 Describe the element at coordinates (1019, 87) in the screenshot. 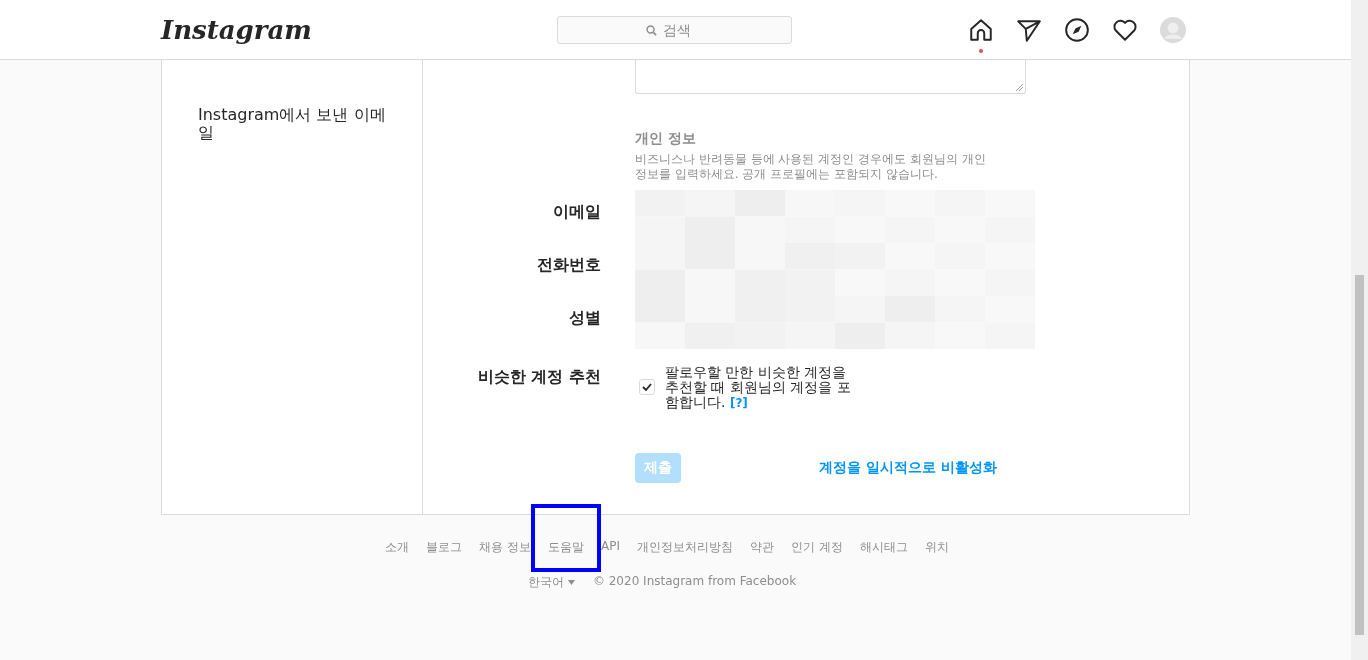

I see `resize-grip-icon` at that location.